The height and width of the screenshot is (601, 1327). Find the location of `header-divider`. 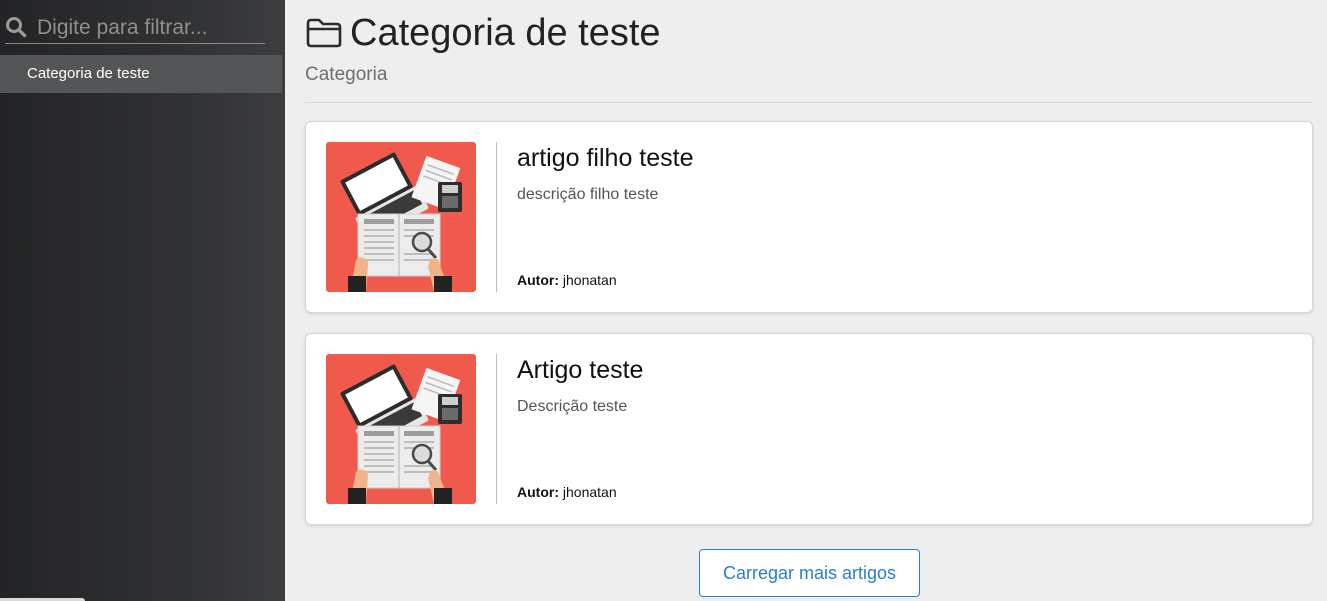

header-divider is located at coordinates (809, 102).